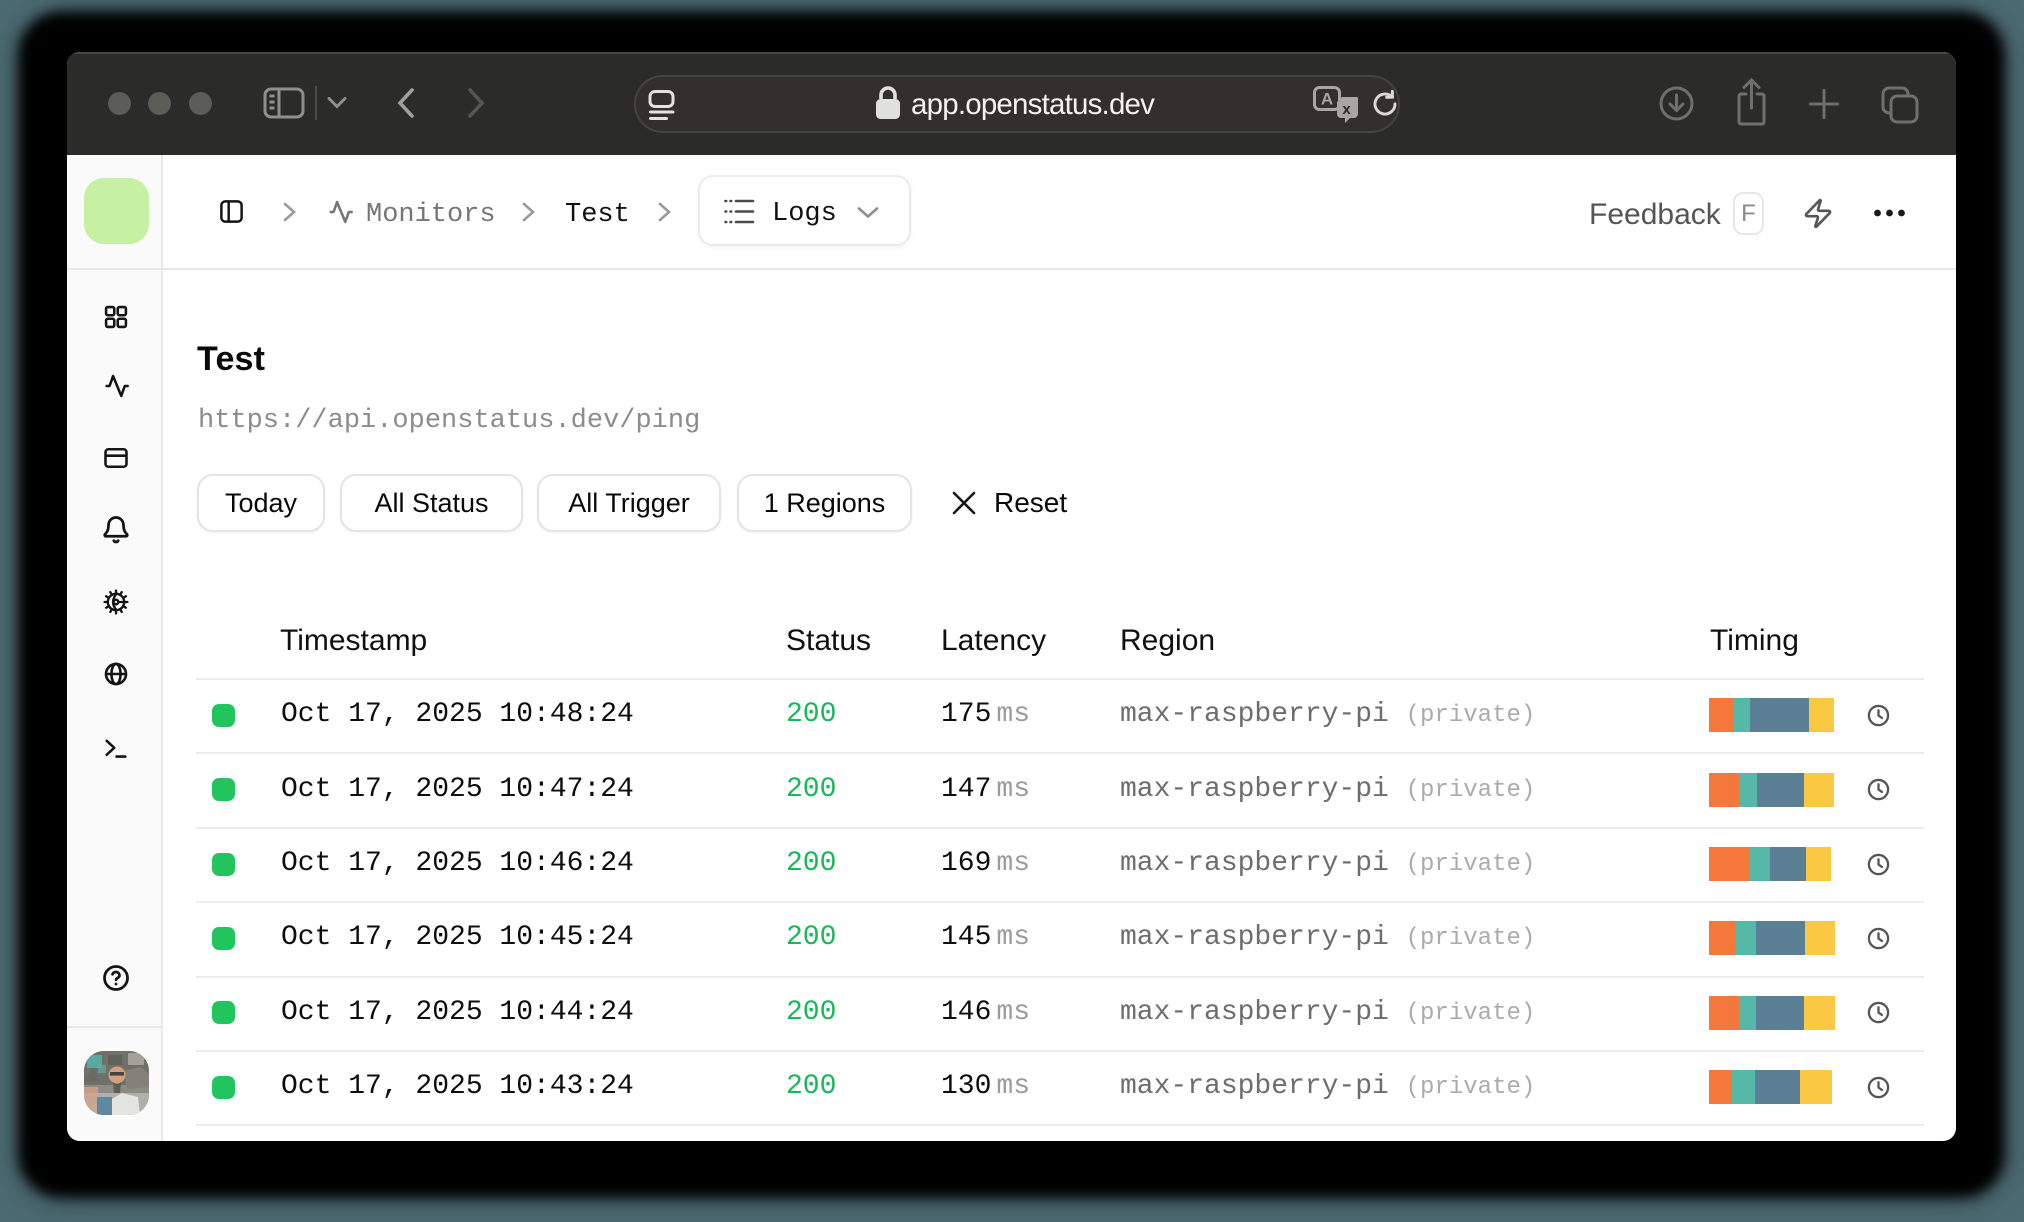 The height and width of the screenshot is (1222, 2024). I want to click on svg-text: x, so click(1346, 109).